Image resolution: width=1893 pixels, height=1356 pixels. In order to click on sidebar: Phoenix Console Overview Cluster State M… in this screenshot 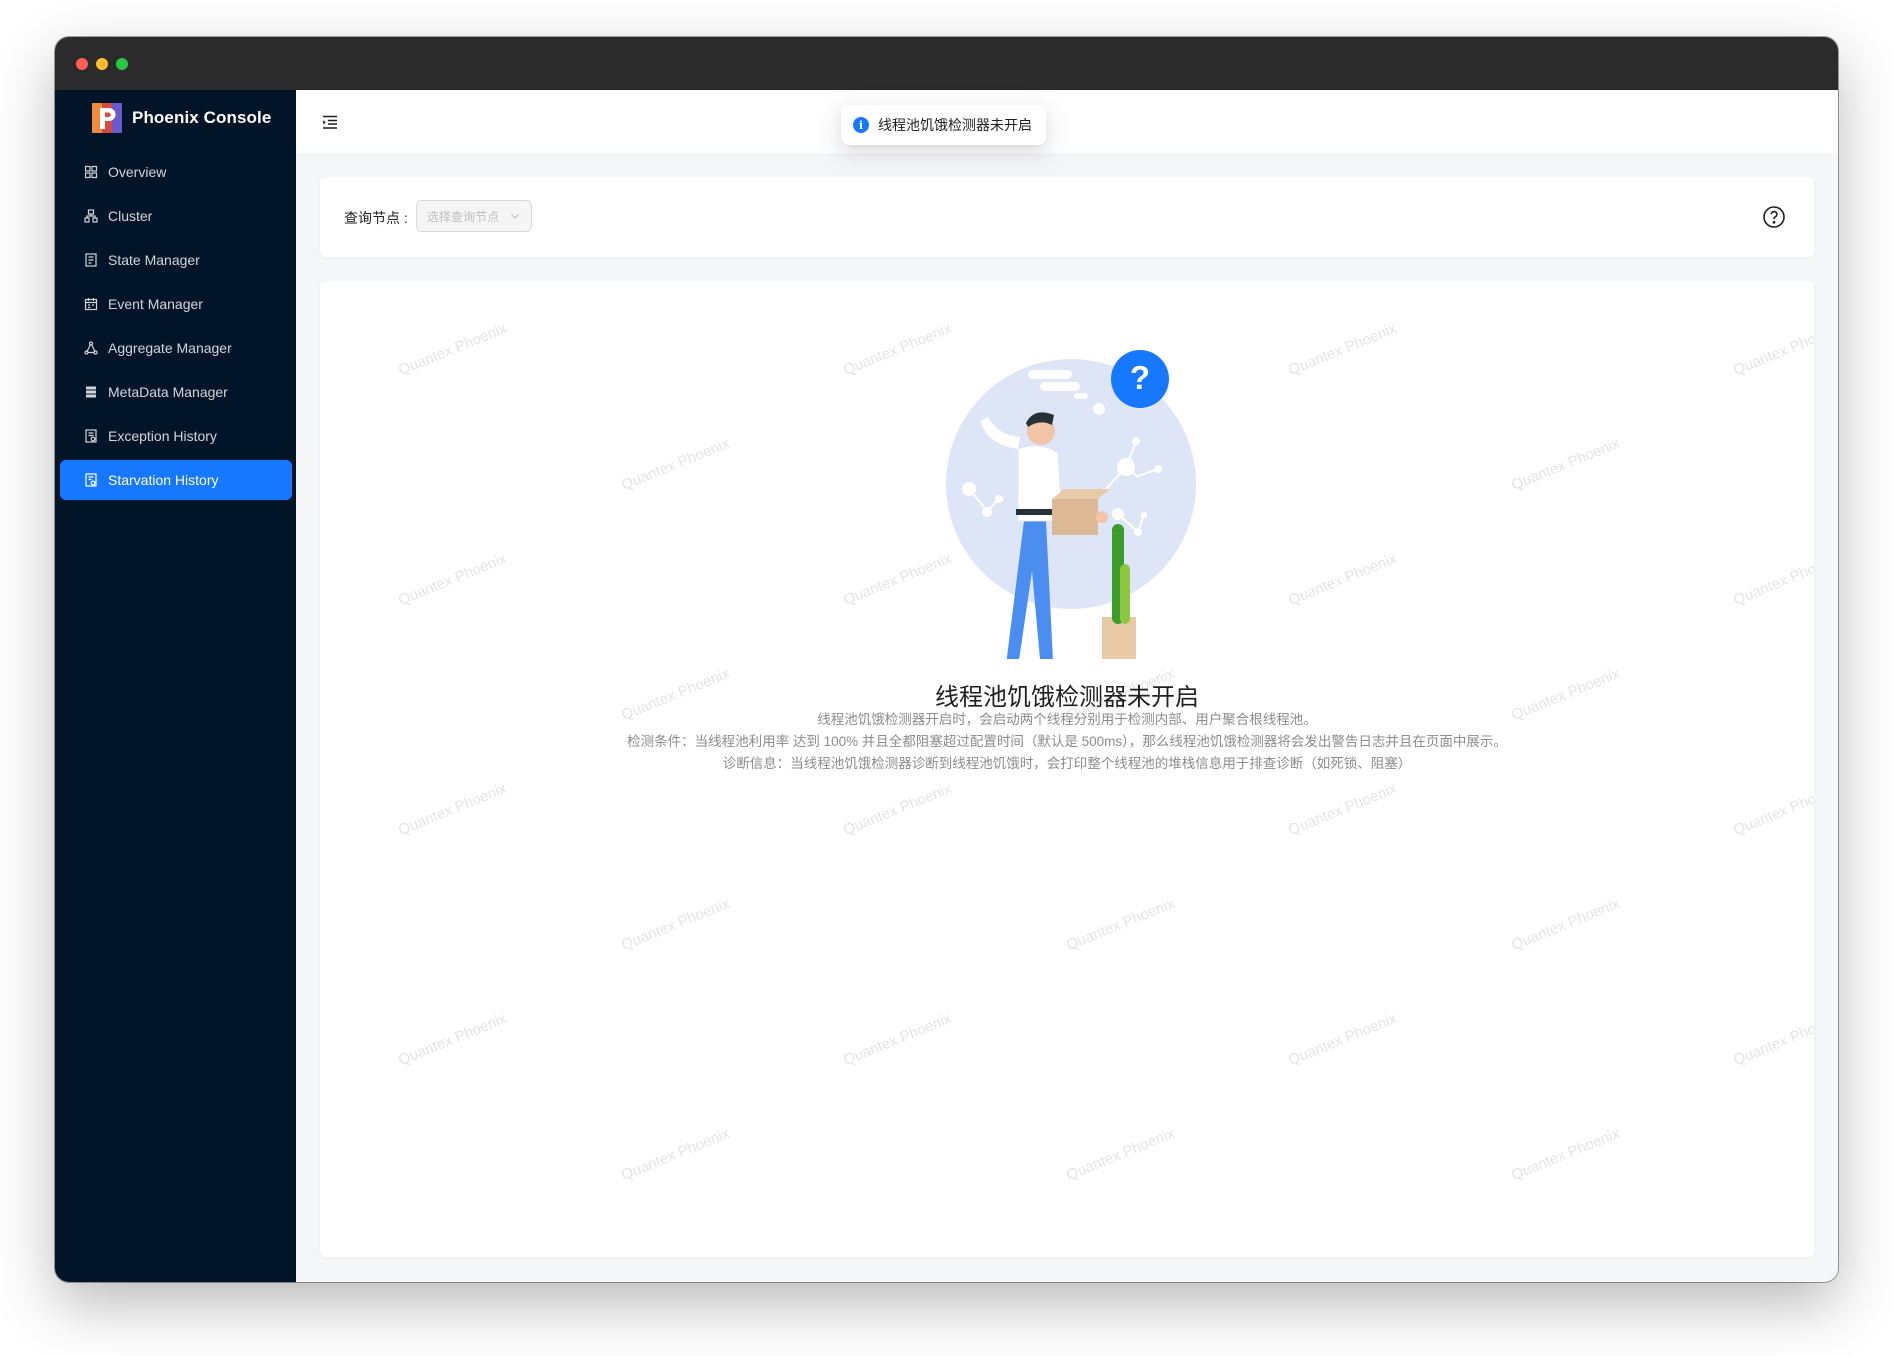, I will do `click(175, 686)`.